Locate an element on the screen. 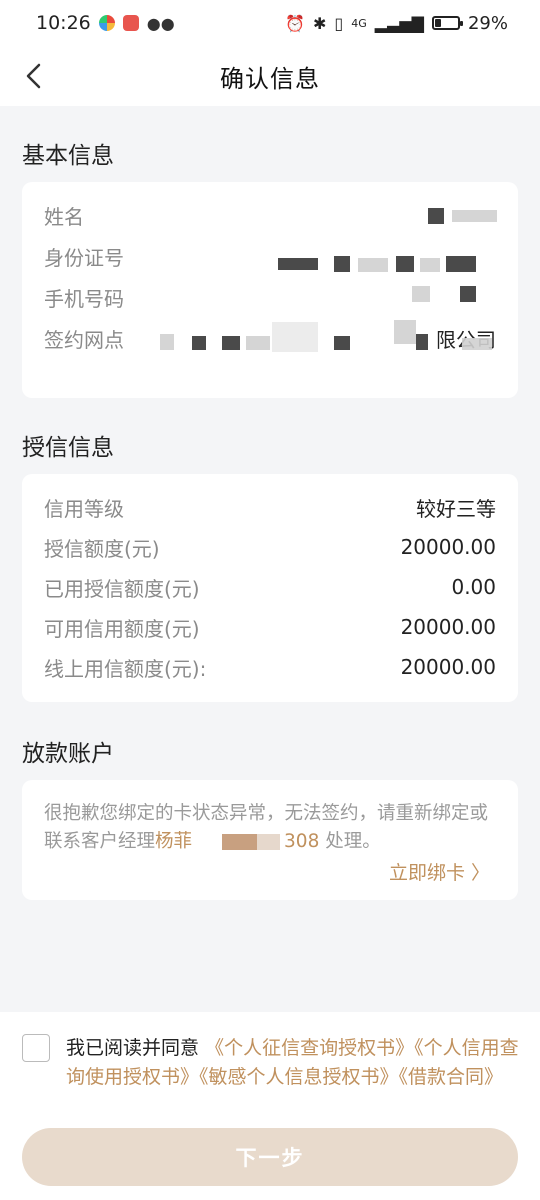  credit-info-title: 授信信息 is located at coordinates (68, 448).